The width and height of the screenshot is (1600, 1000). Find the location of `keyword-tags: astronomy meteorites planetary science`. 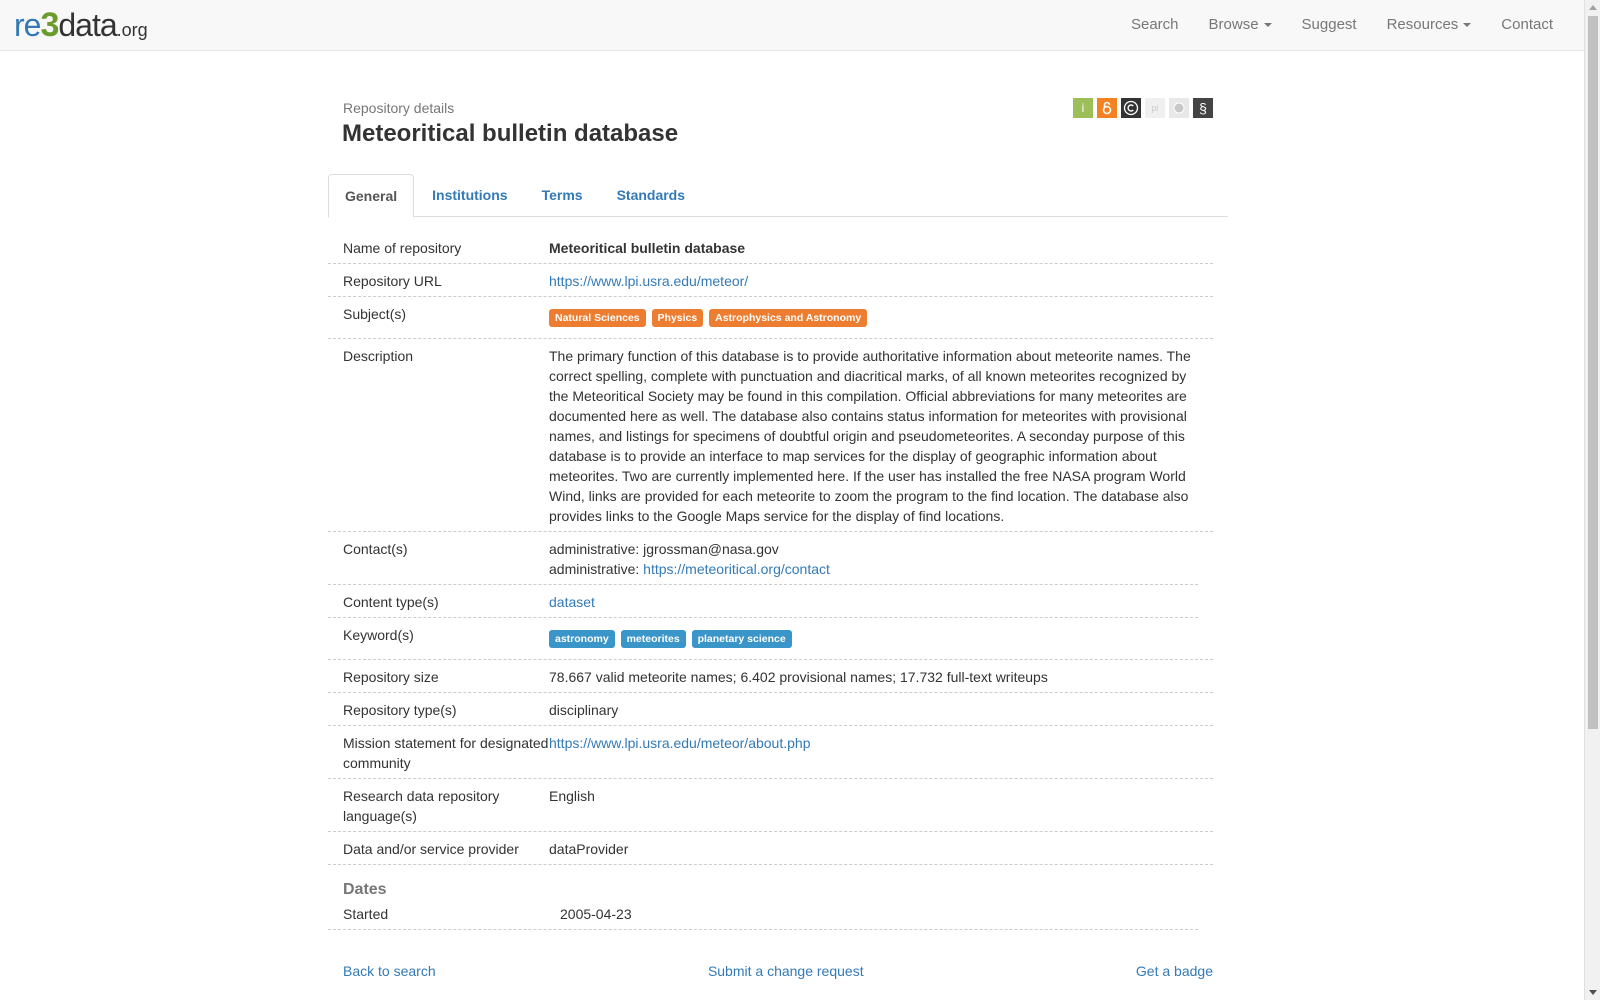

keyword-tags: astronomy meteorites planetary science is located at coordinates (881, 637).